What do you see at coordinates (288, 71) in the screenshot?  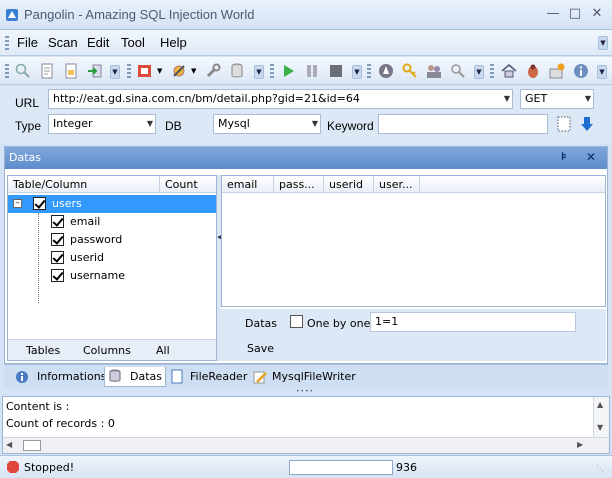 I see `play-icon` at bounding box center [288, 71].